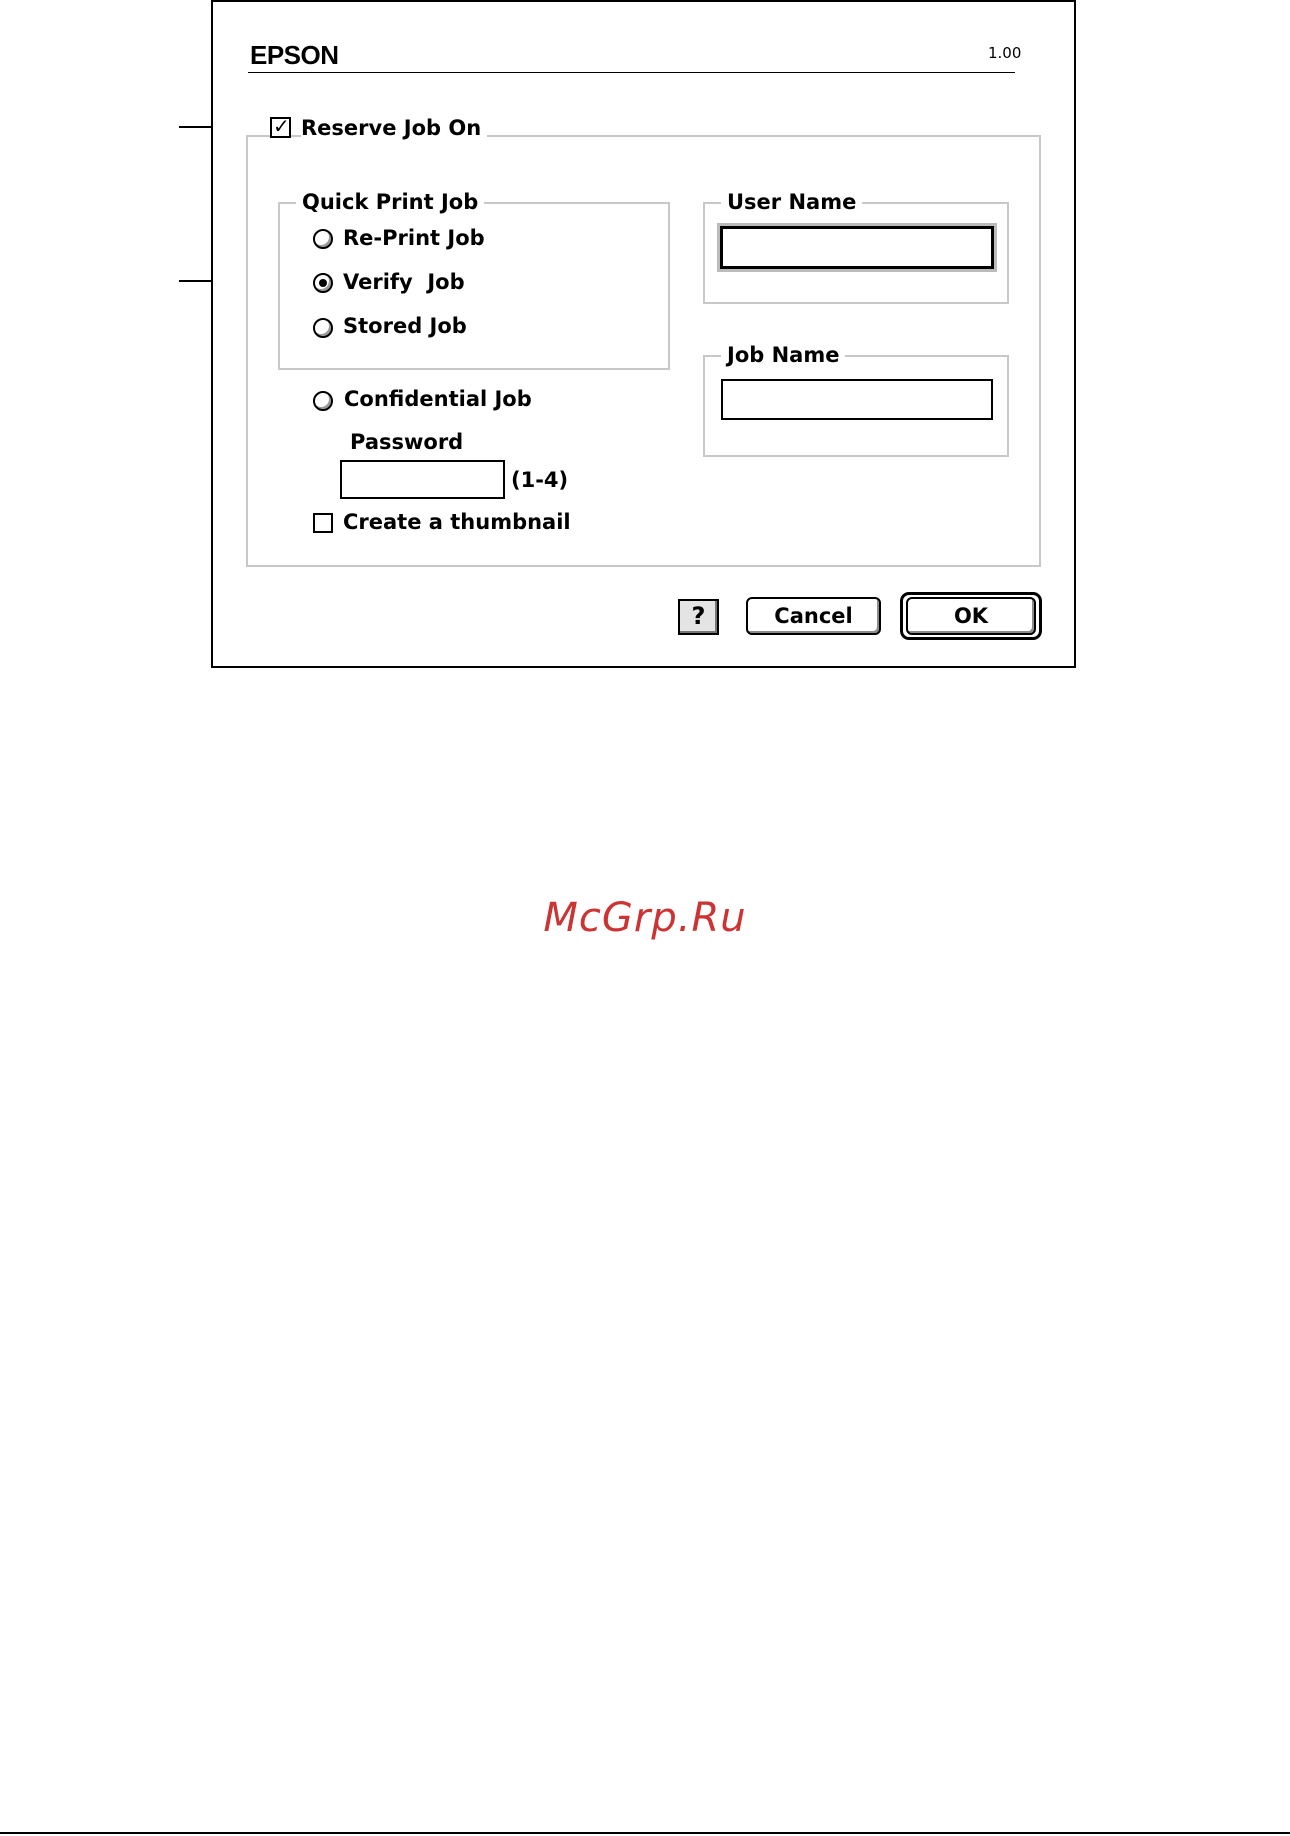  I want to click on version-label: 1.00, so click(1005, 53).